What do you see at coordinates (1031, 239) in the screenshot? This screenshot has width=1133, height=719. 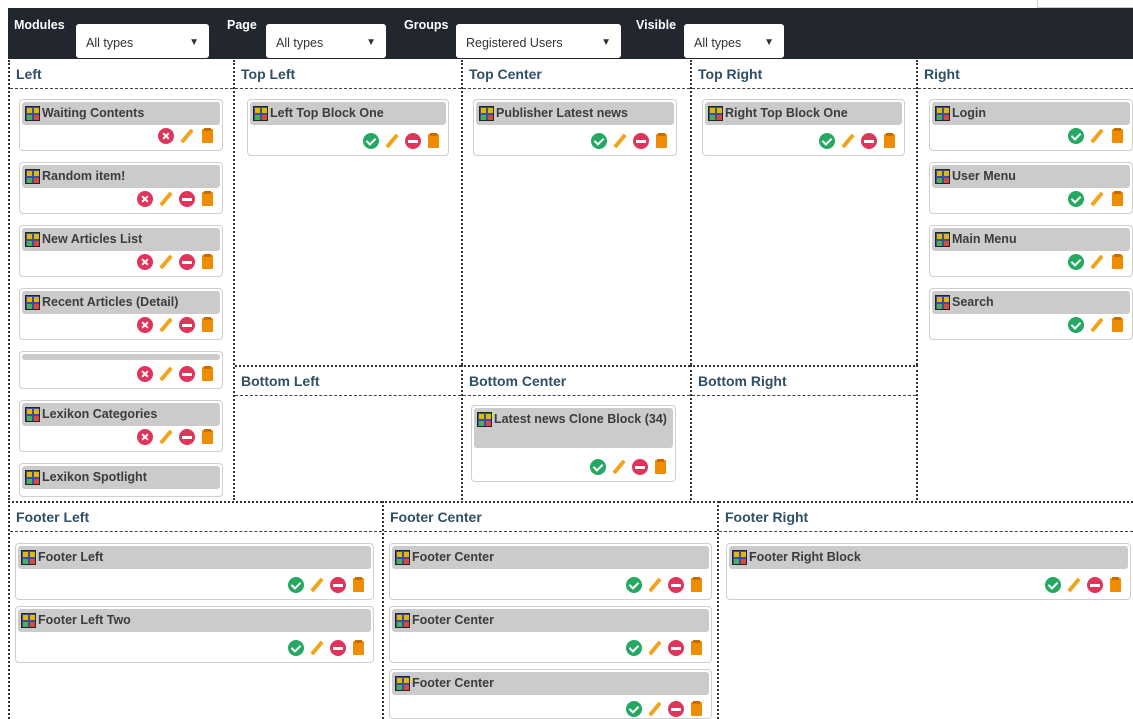 I see `block-header: Main Menu` at bounding box center [1031, 239].